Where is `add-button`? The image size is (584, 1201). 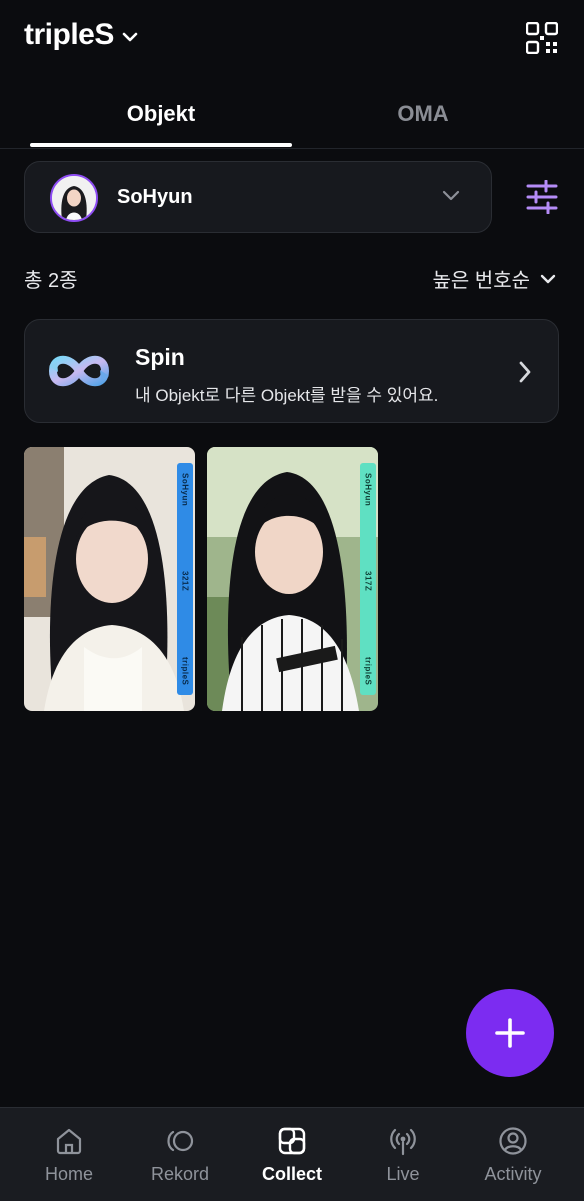 add-button is located at coordinates (510, 1033).